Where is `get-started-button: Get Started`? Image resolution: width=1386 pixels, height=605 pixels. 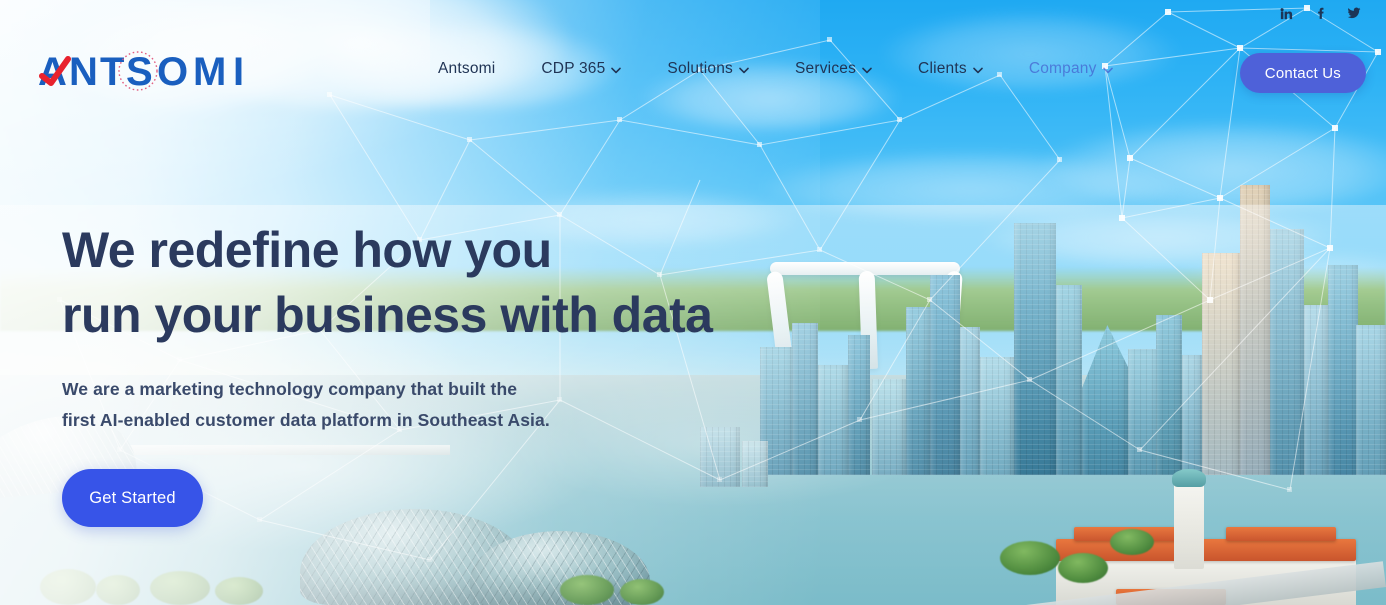 get-started-button: Get Started is located at coordinates (132, 498).